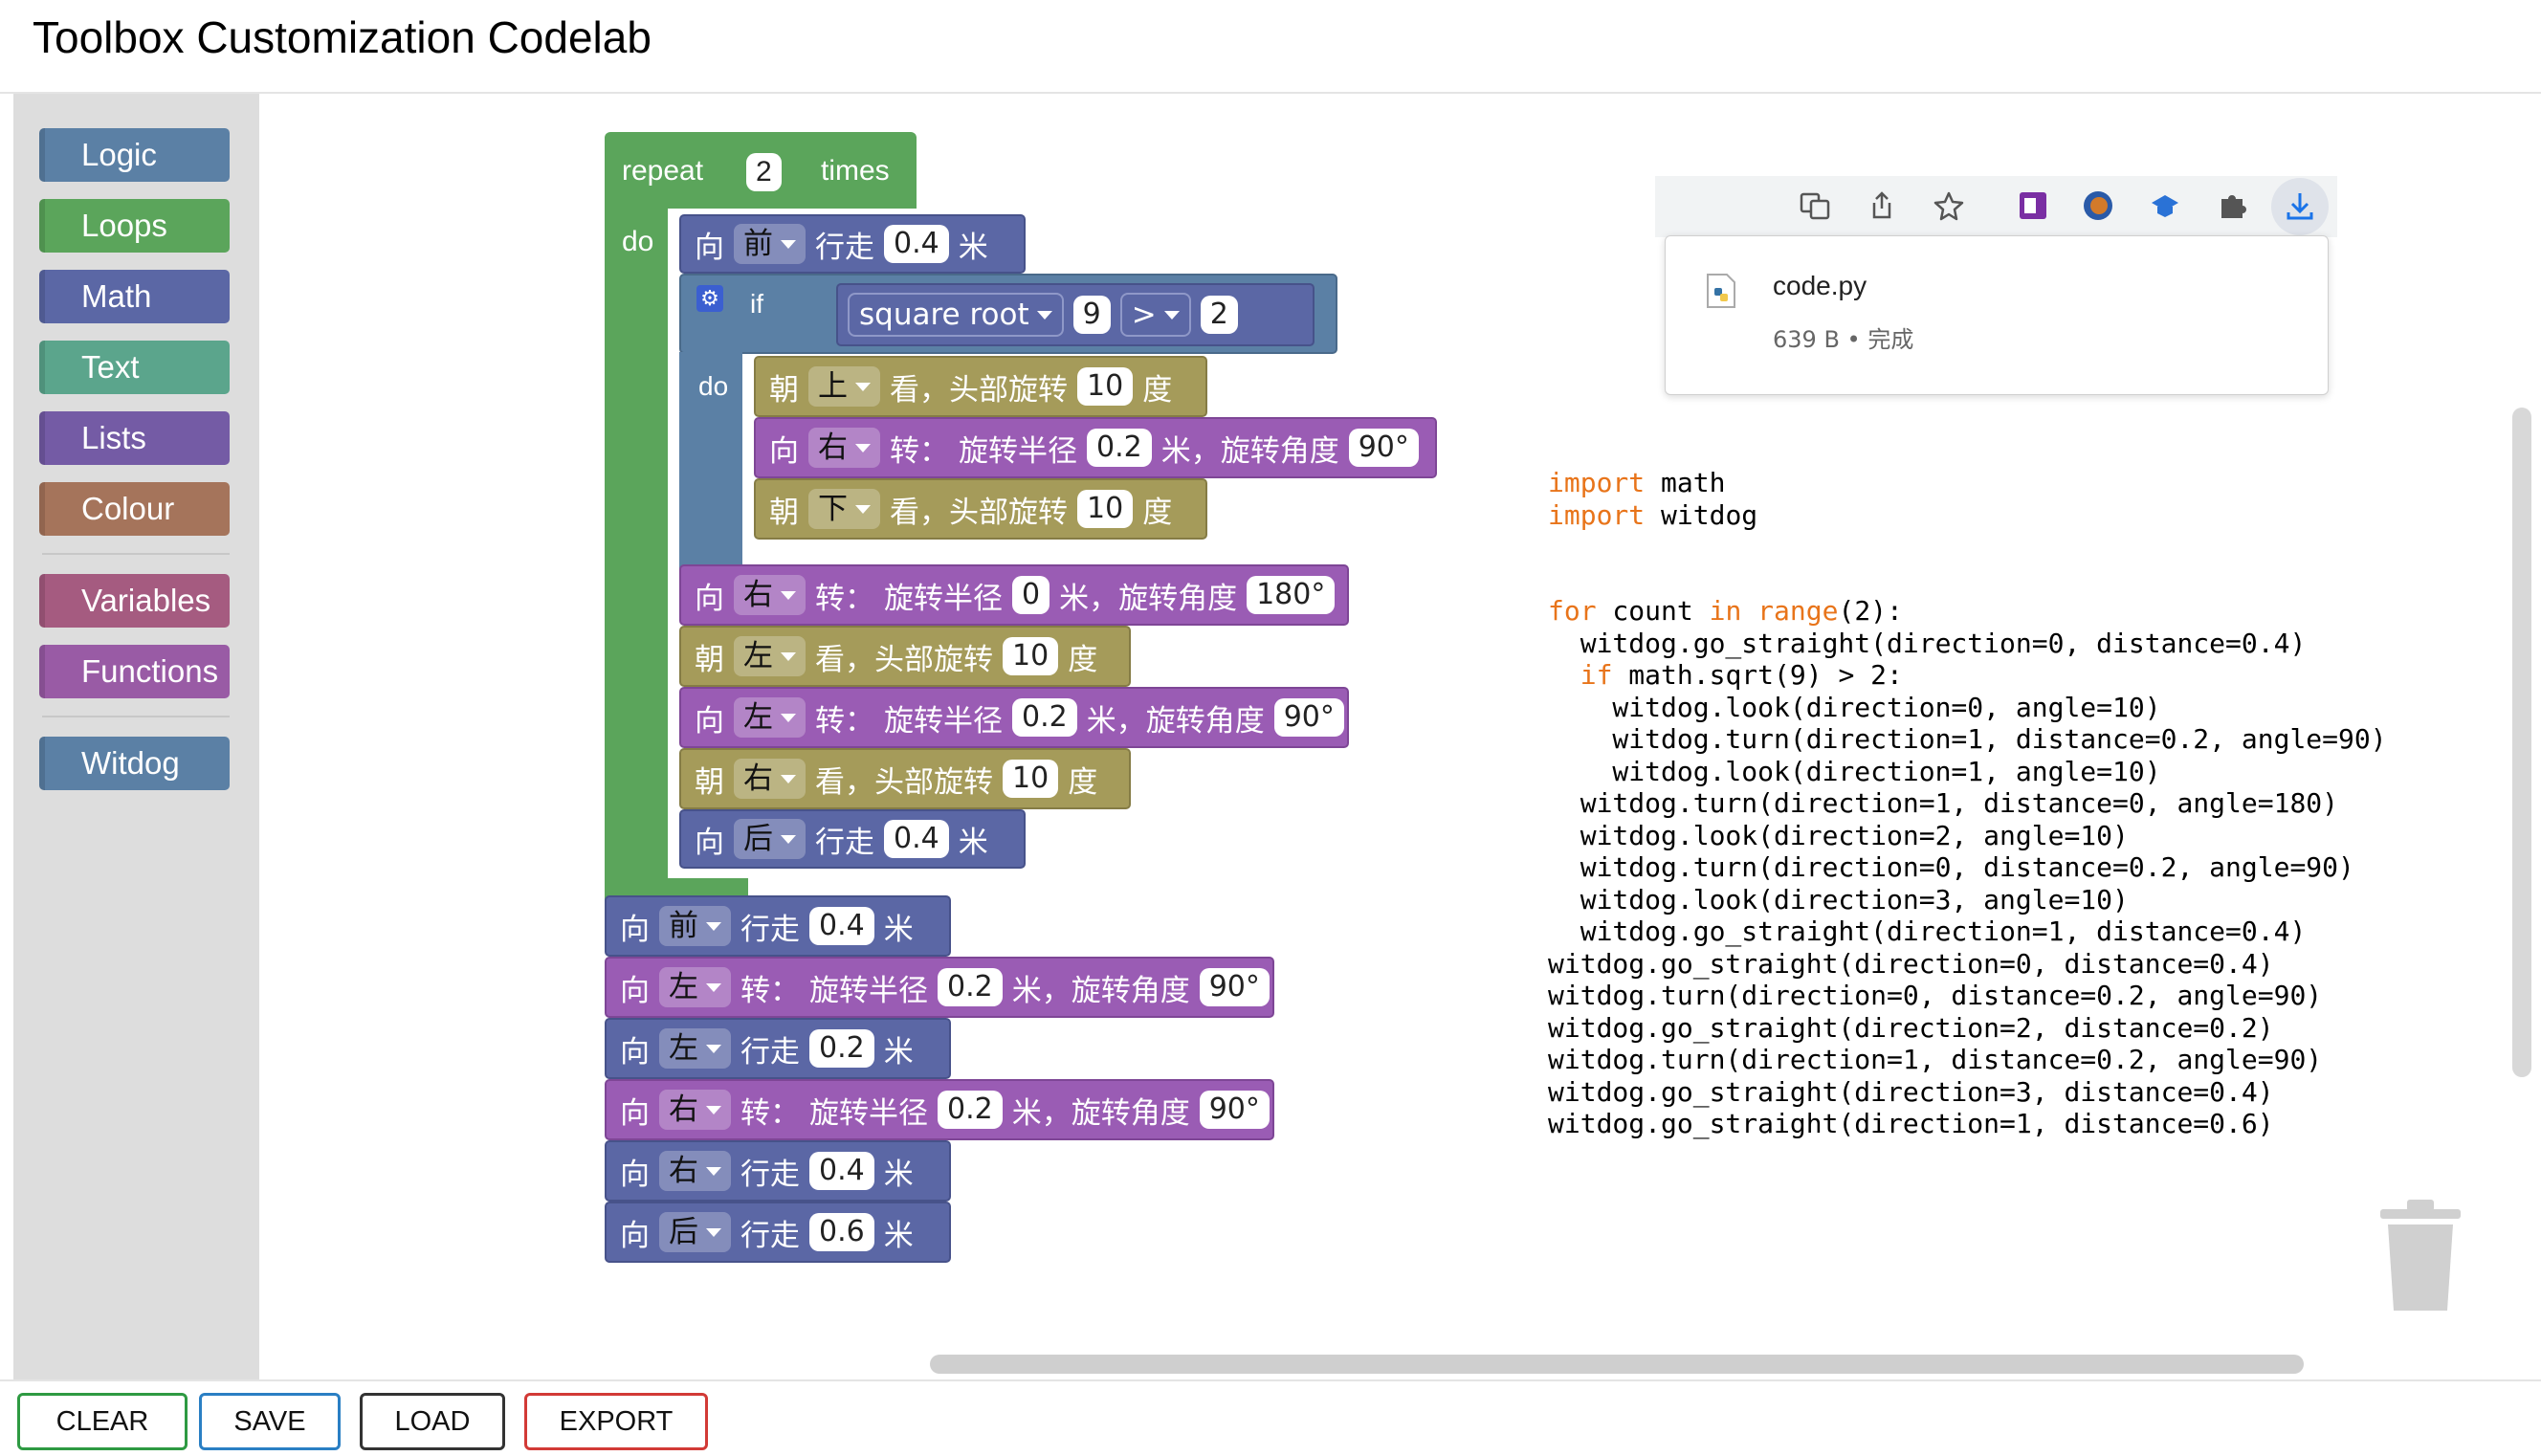  Describe the element at coordinates (134, 368) in the screenshot. I see `category-text: Text` at that location.